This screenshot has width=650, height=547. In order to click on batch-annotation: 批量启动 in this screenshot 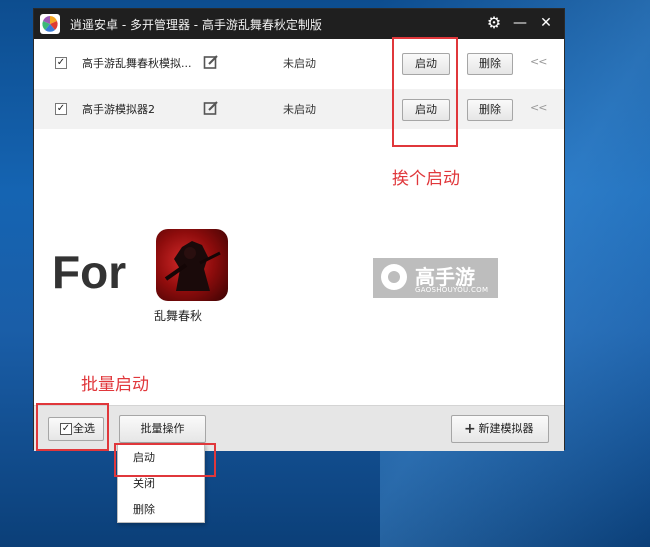, I will do `click(115, 385)`.